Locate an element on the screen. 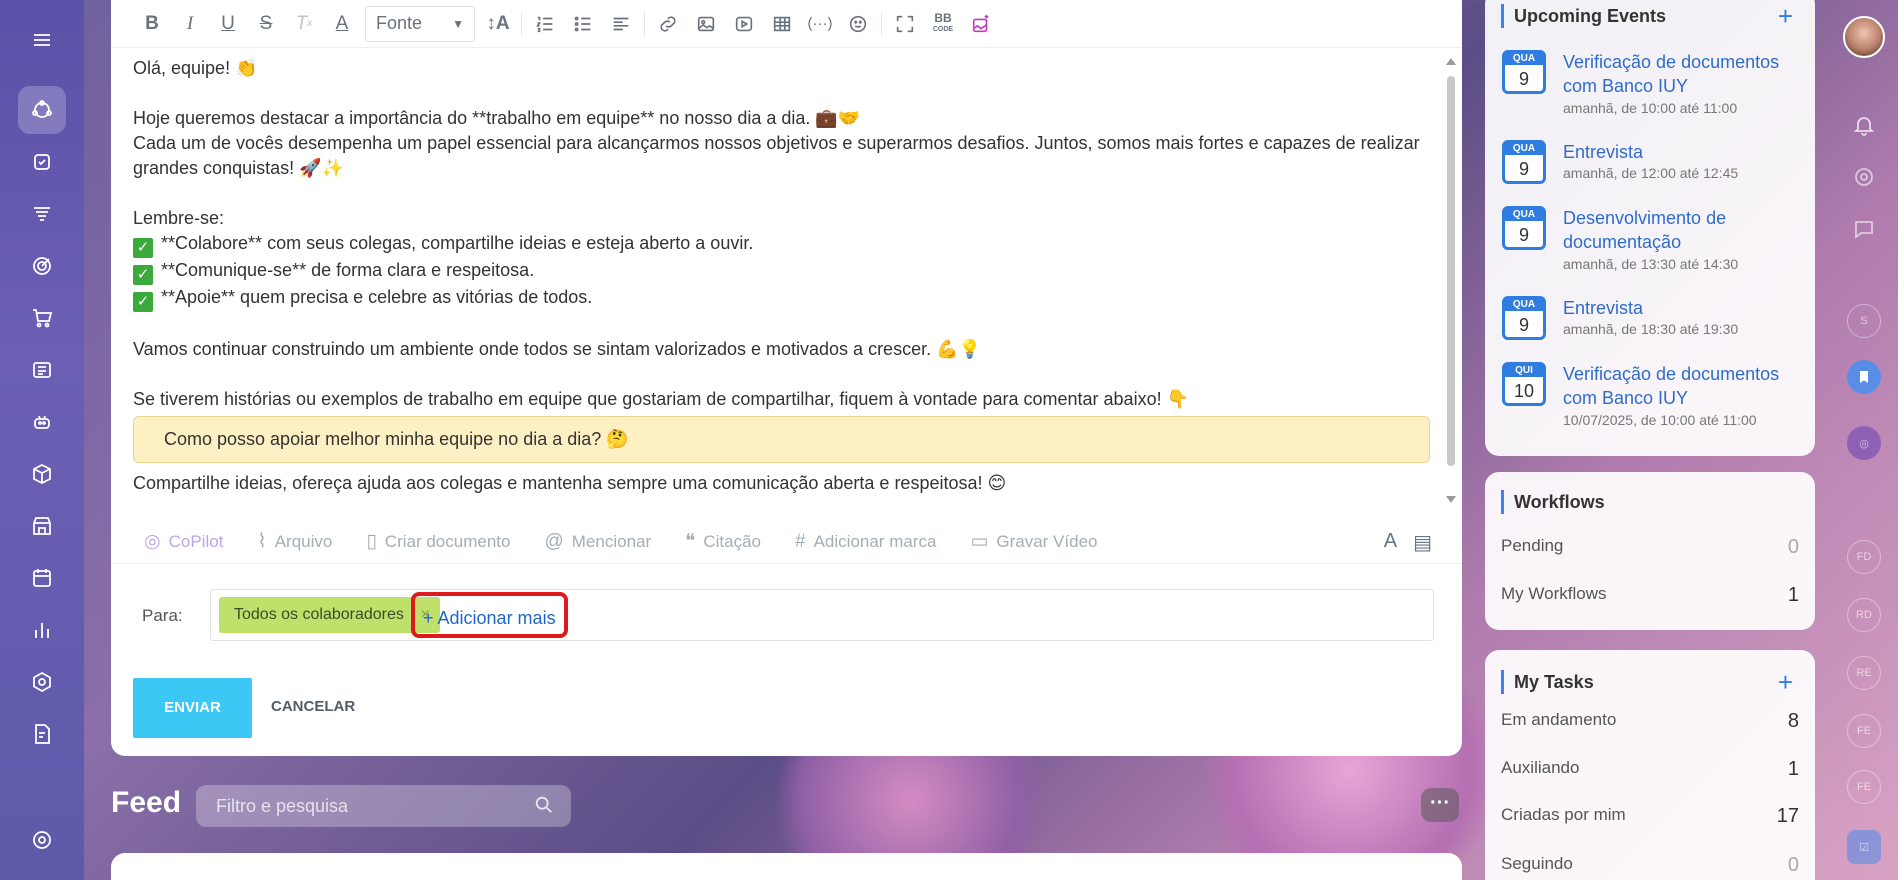 Image resolution: width=1898 pixels, height=880 pixels. fullscreen-icon is located at coordinates (905, 23).